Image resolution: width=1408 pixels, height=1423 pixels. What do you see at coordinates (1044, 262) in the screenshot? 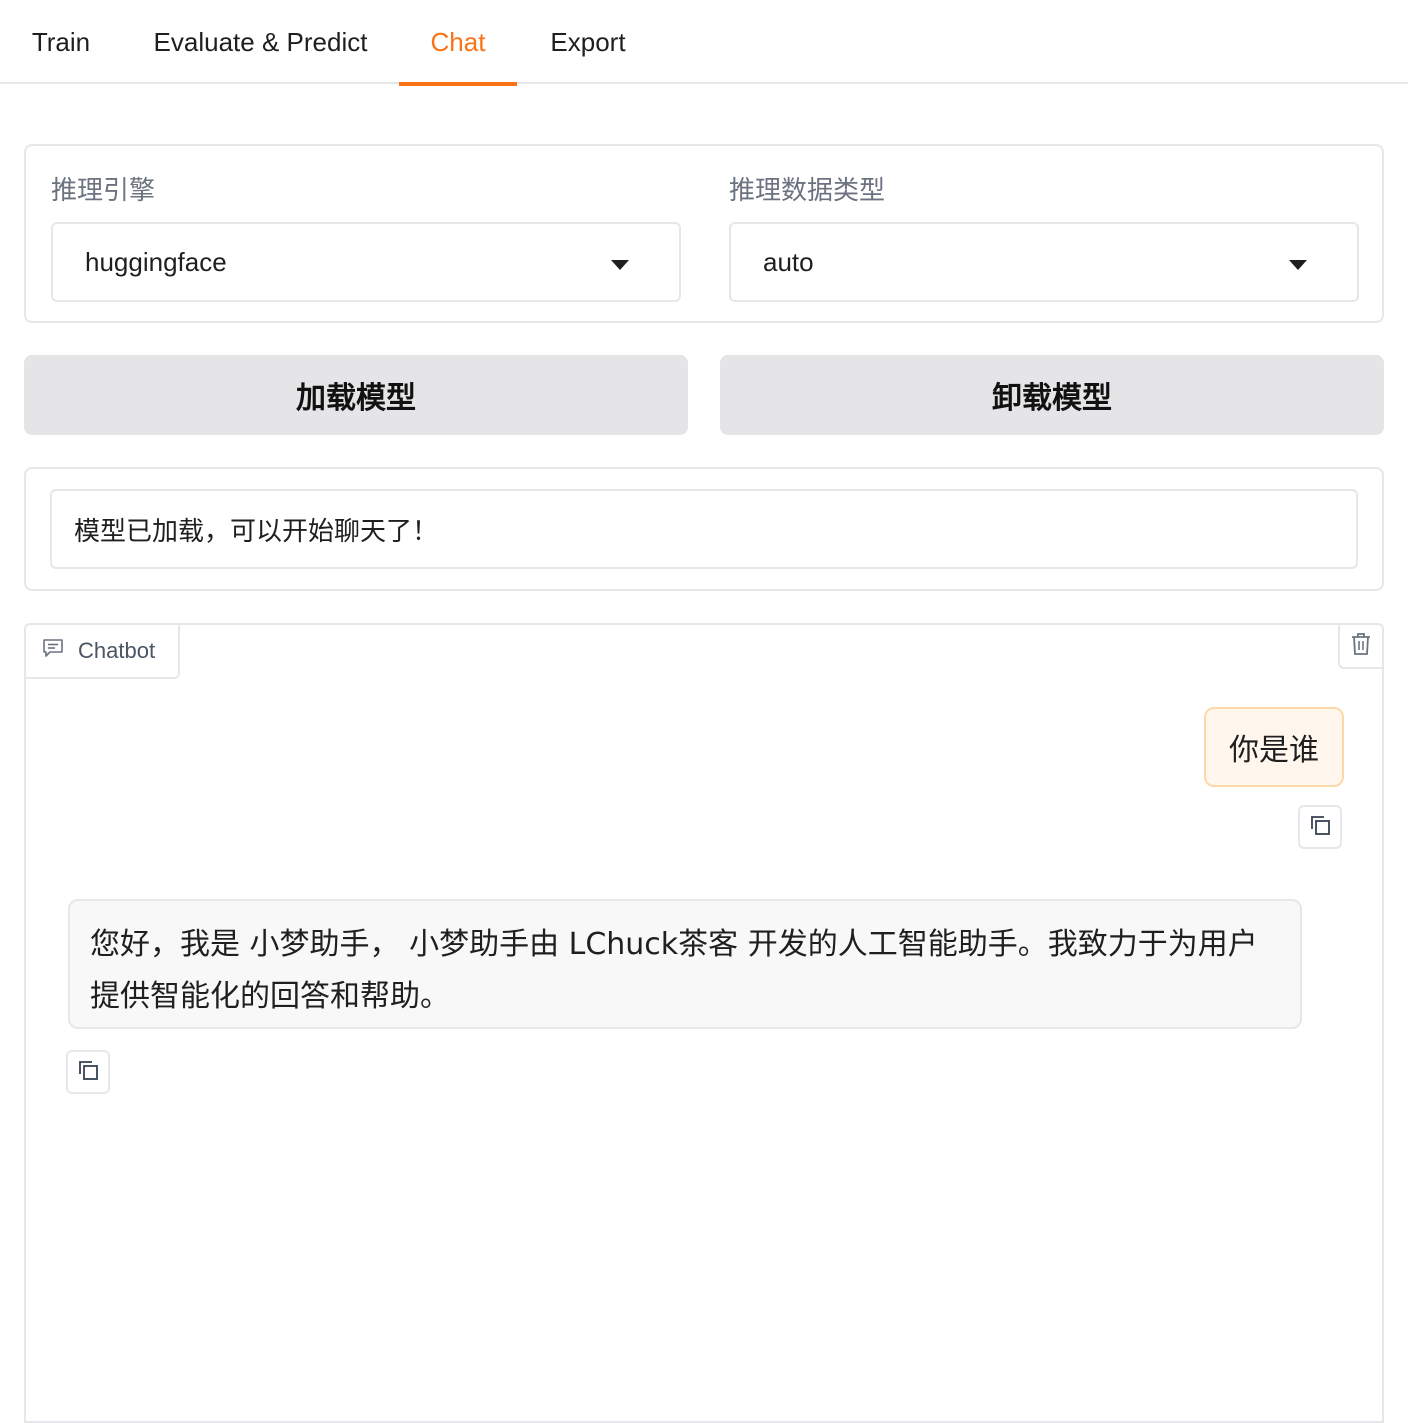
I see `dtype-select: auto` at bounding box center [1044, 262].